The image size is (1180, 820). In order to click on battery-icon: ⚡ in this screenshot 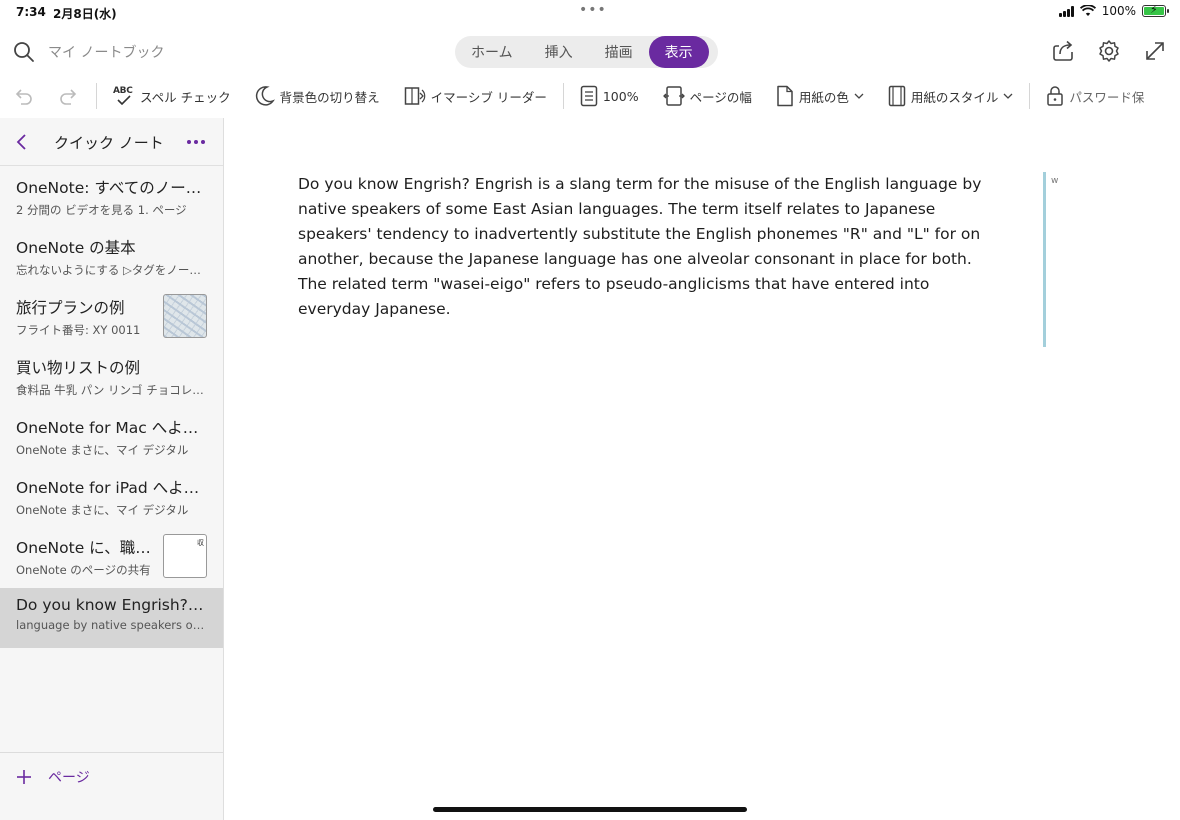, I will do `click(1155, 10)`.